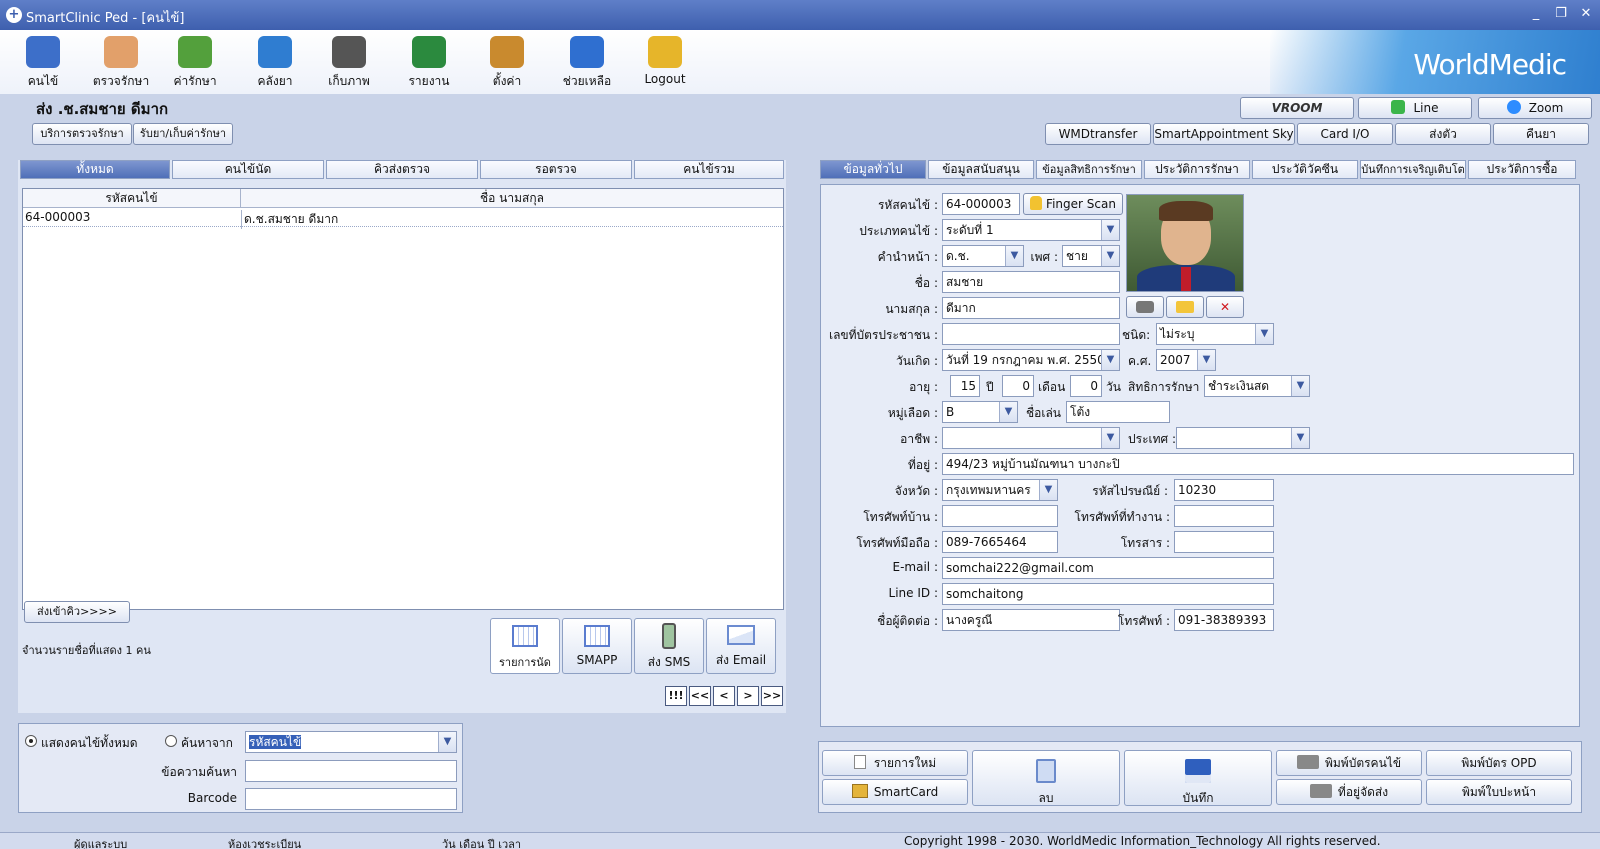 This screenshot has width=1600, height=849. I want to click on send-patient-button: ส่งตัว, so click(1443, 134).